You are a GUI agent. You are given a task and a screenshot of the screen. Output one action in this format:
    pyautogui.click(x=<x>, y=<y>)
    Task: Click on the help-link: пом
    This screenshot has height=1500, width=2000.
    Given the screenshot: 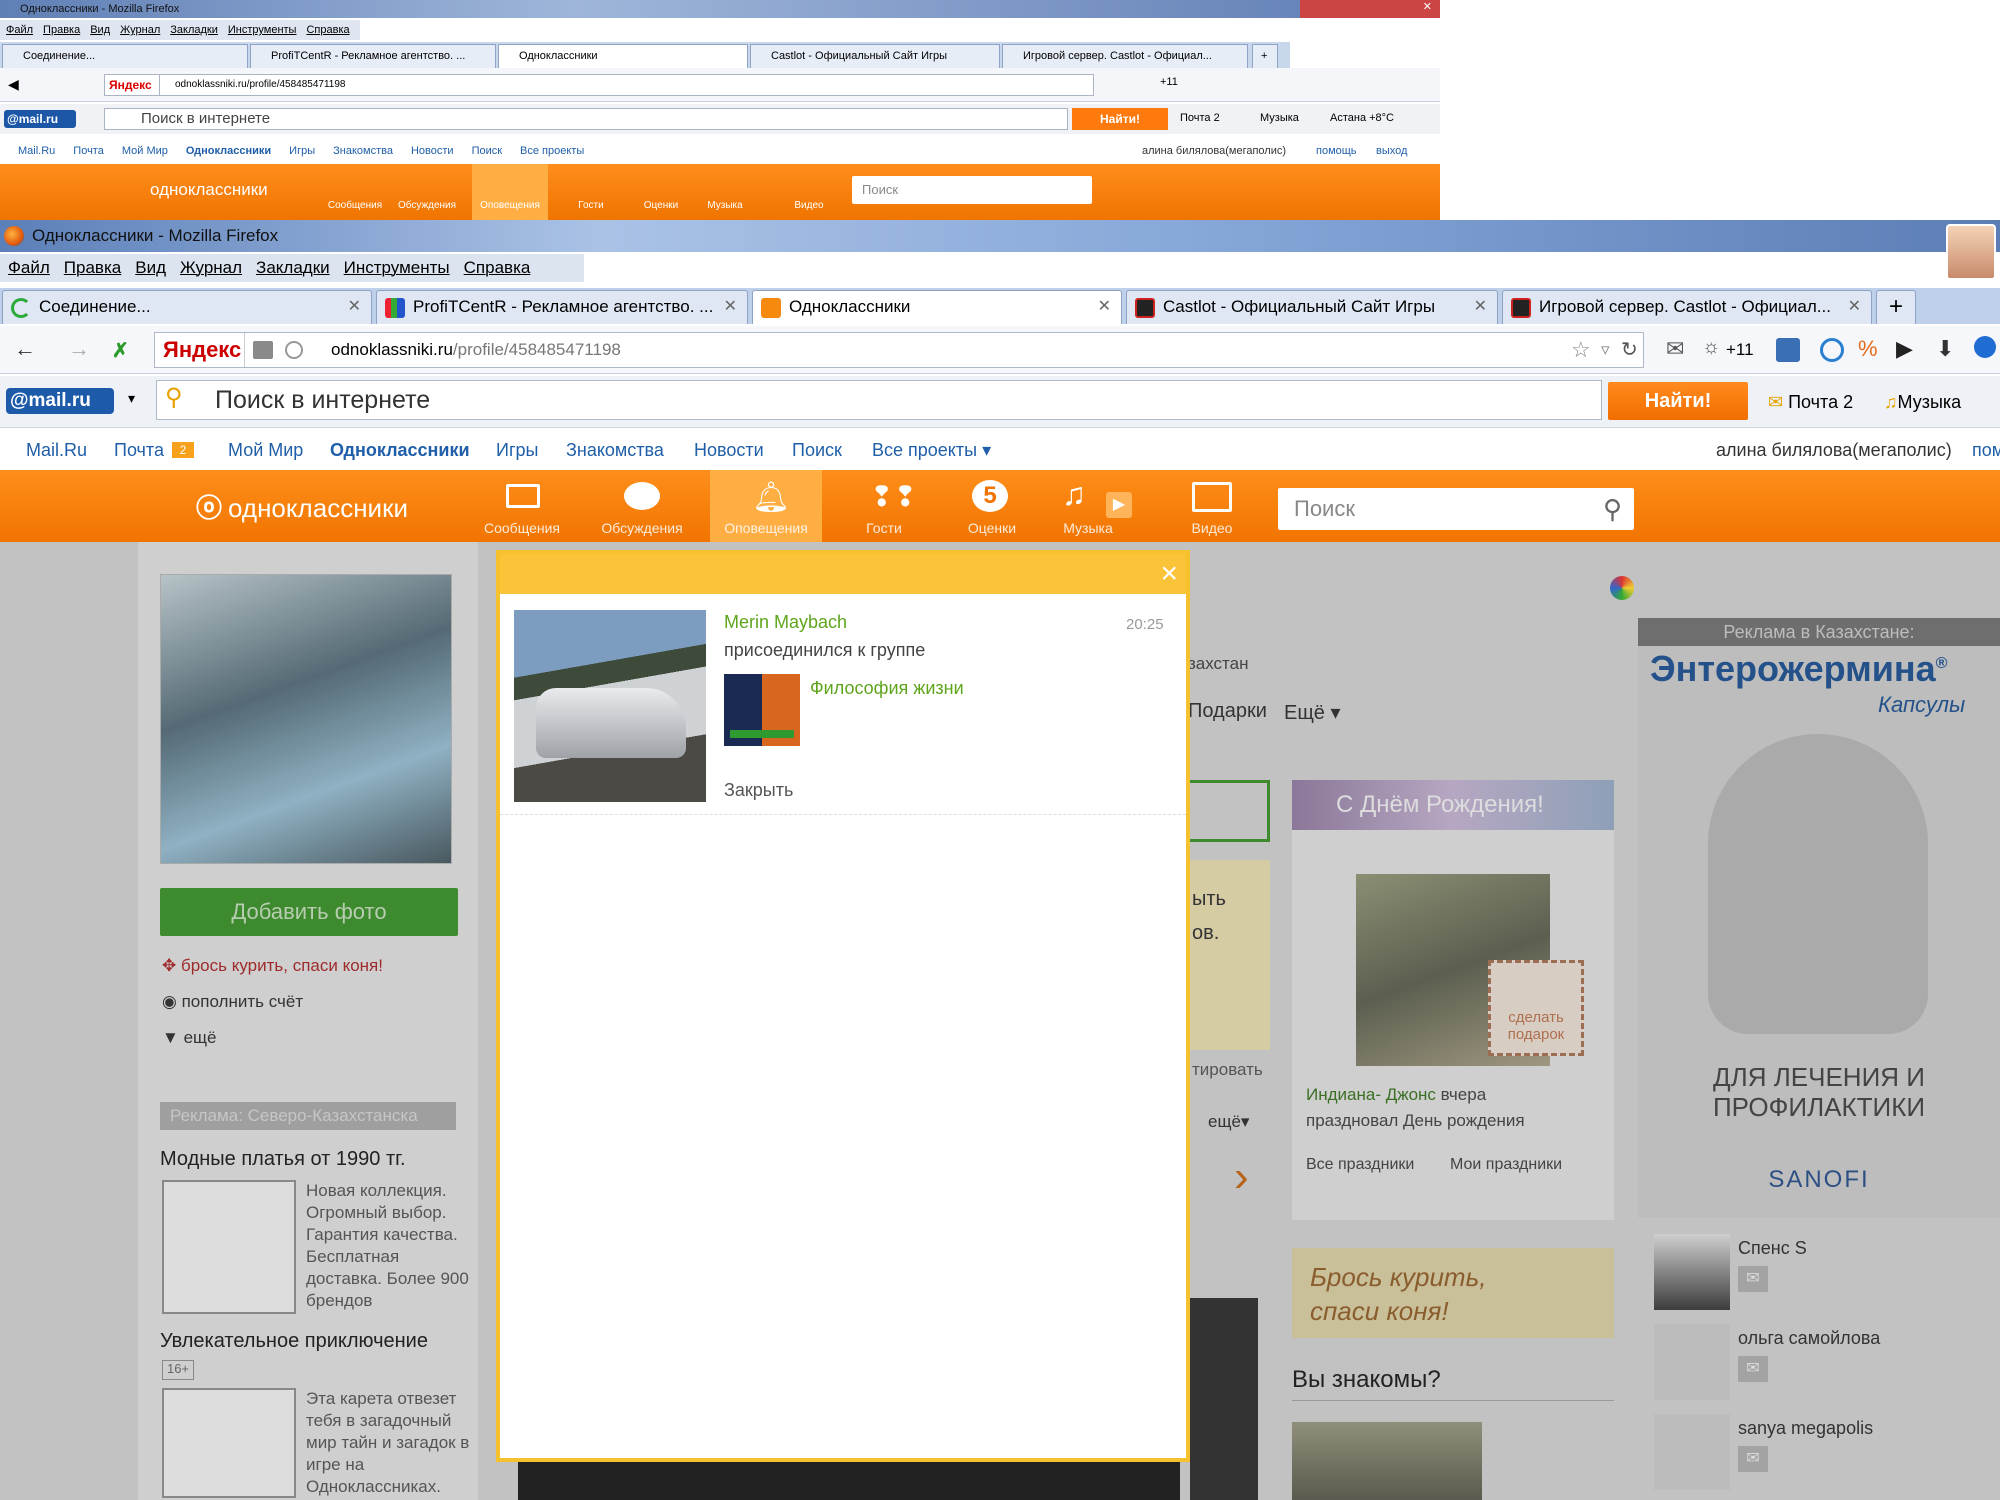 What is the action you would take?
    pyautogui.click(x=1986, y=450)
    